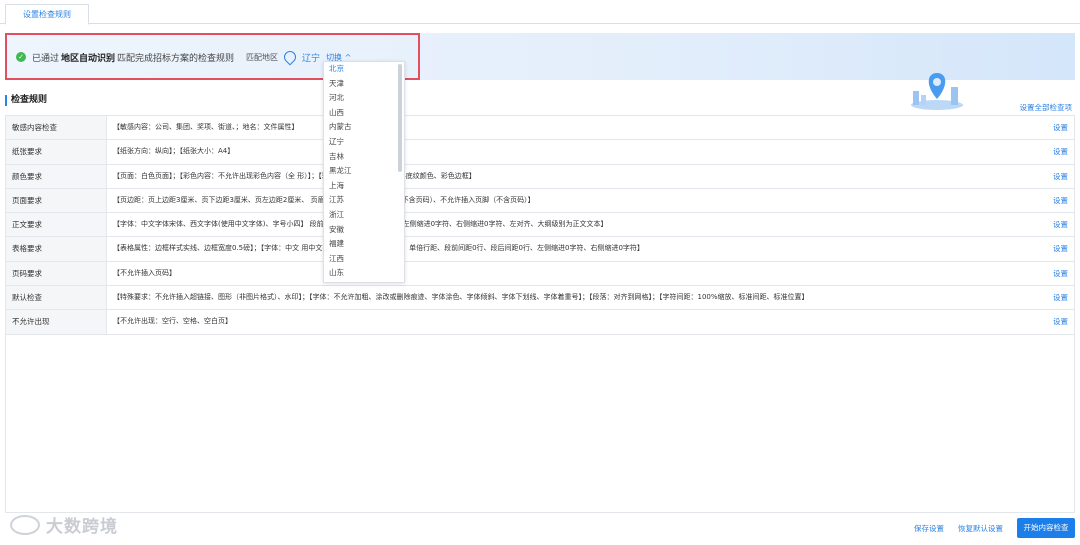  Describe the element at coordinates (56, 322) in the screenshot. I see `rule-name: 不允许出现` at that location.